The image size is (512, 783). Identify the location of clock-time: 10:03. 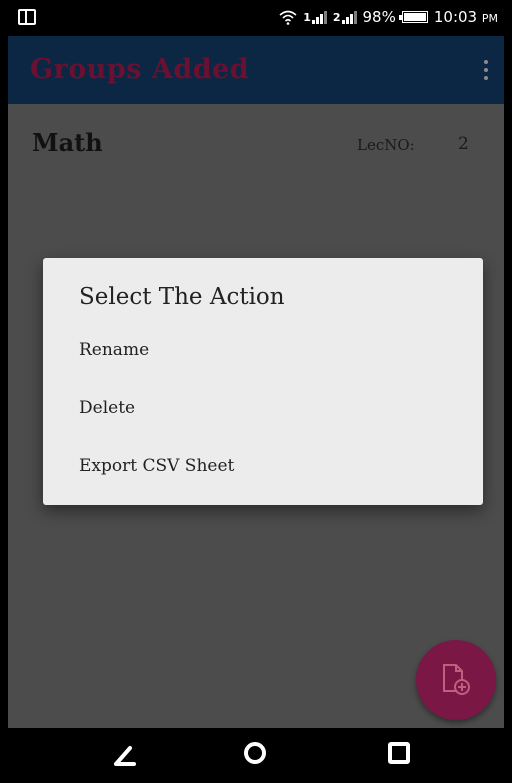
(455, 17).